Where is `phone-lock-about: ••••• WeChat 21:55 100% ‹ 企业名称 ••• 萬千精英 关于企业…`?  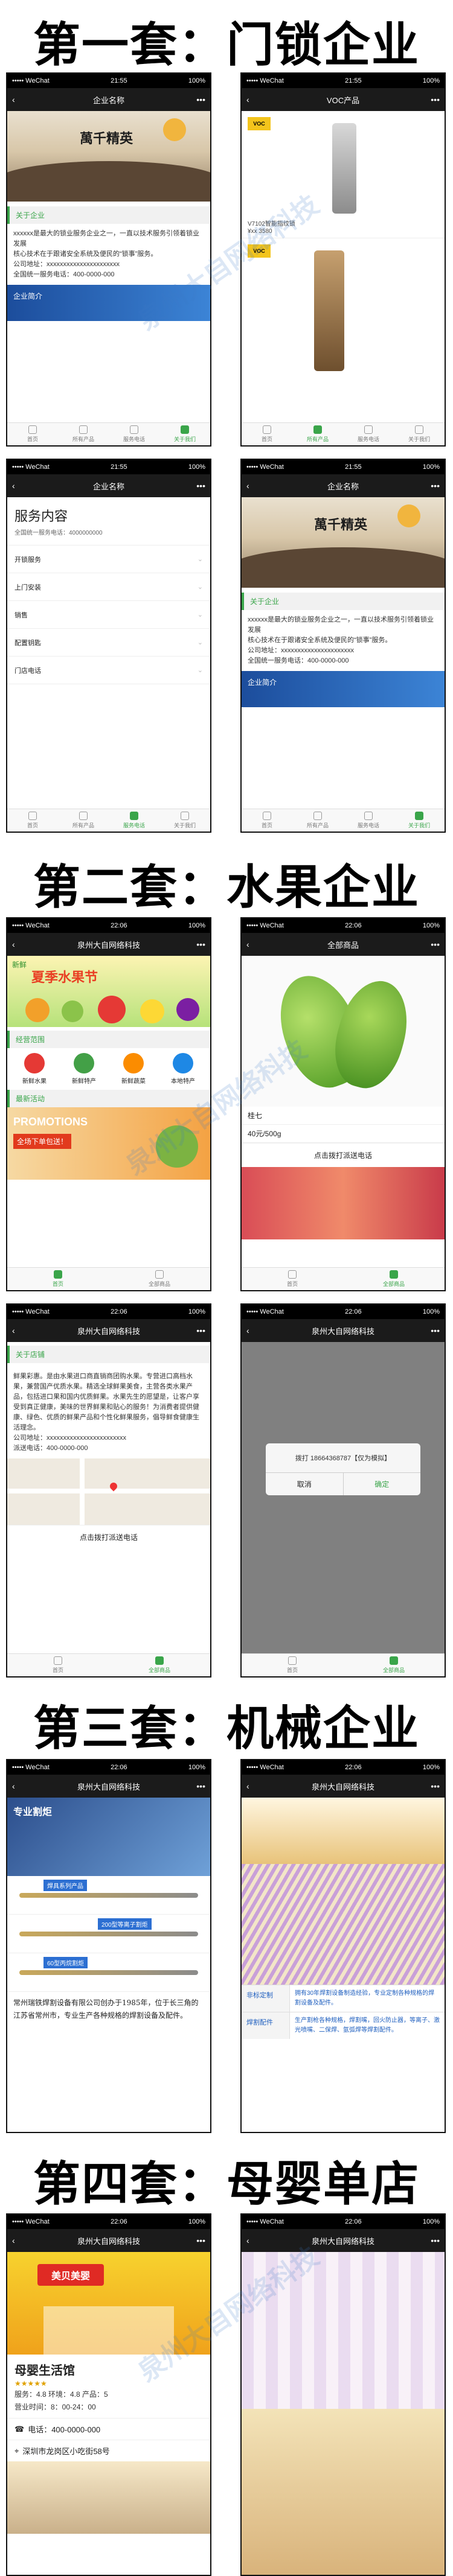
phone-lock-about: ••••• WeChat 21:55 100% ‹ 企业名称 ••• 萬千精英 关于企业… is located at coordinates (343, 646).